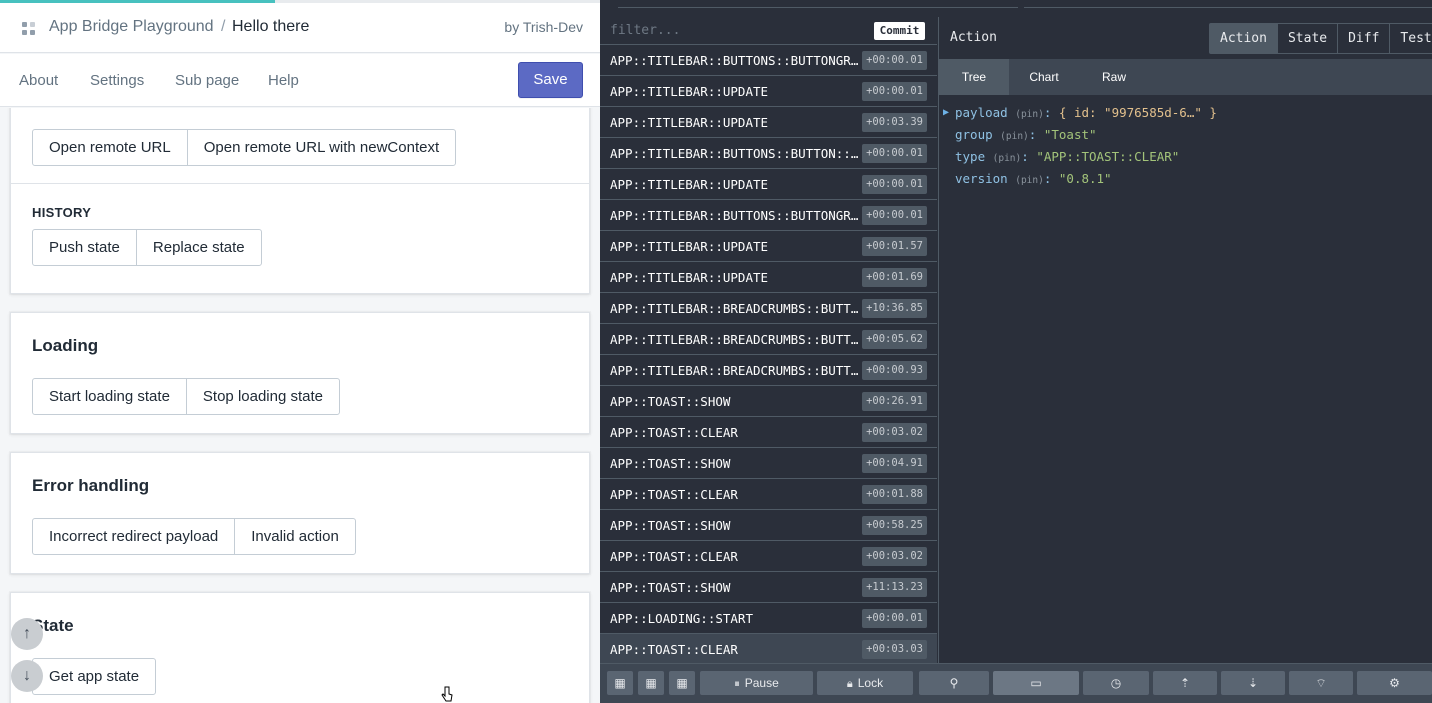  What do you see at coordinates (954, 683) in the screenshot?
I see `pin-icon: ⚲` at bounding box center [954, 683].